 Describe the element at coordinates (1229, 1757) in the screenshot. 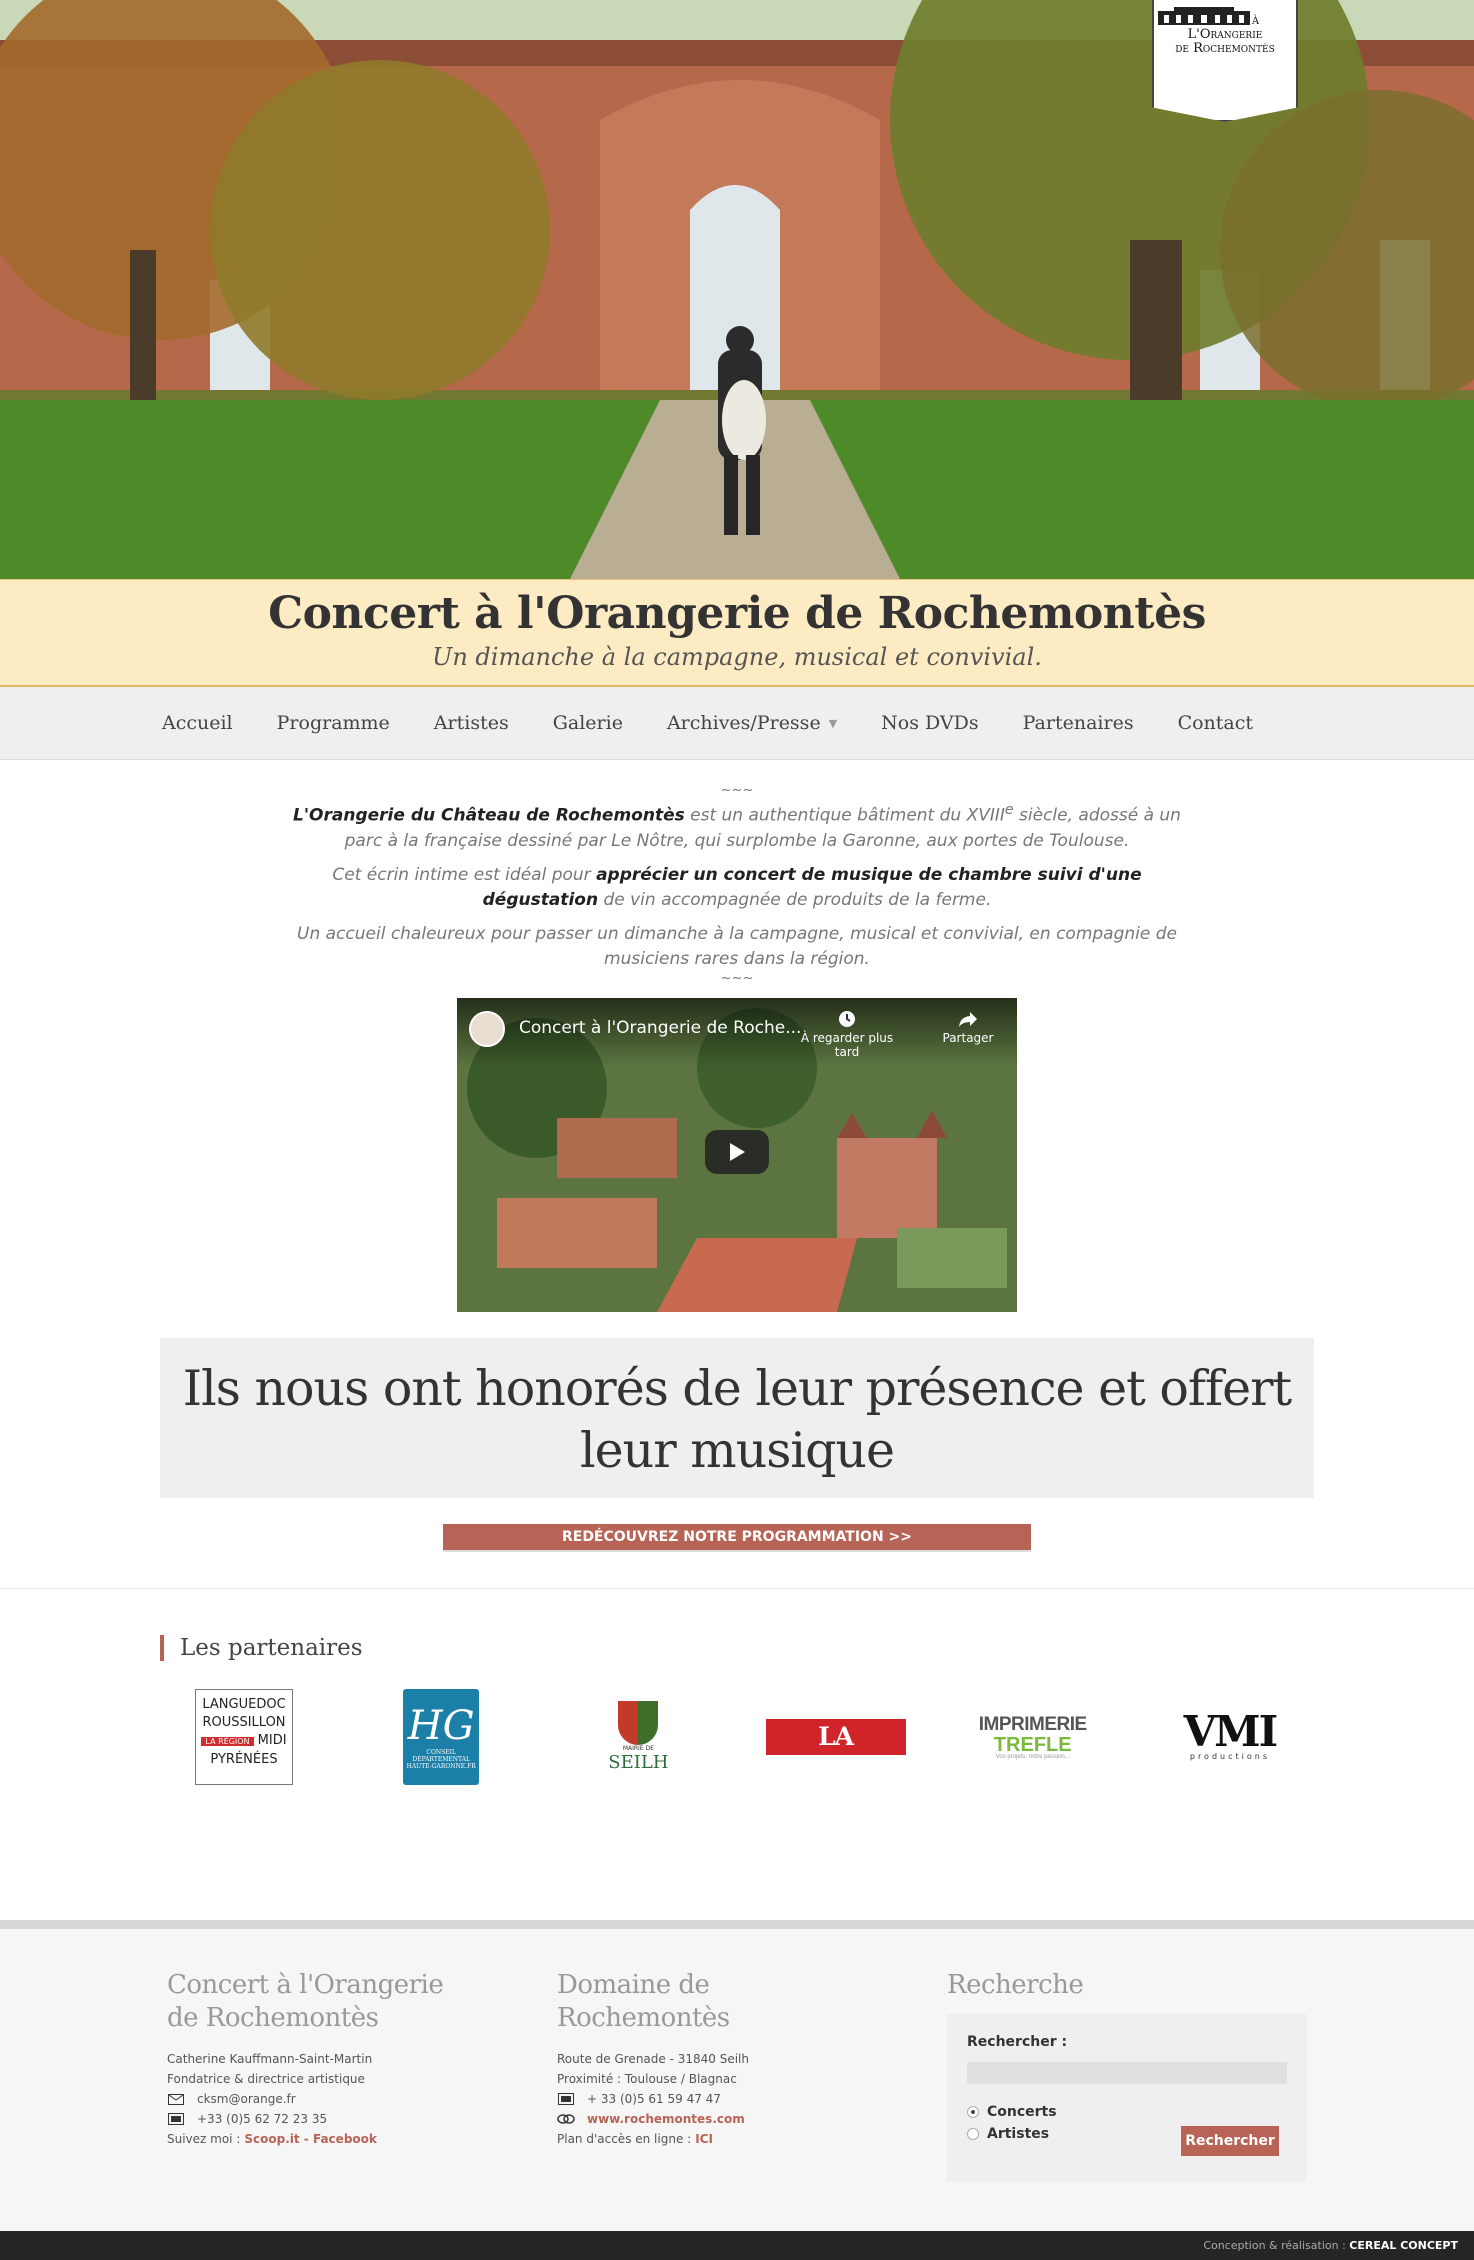

I see `vmi-caption: productions` at that location.